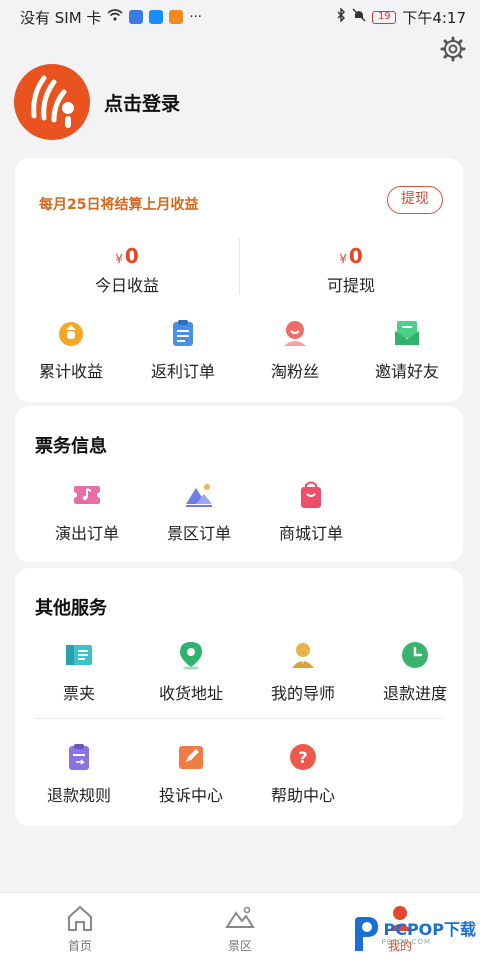  I want to click on home-icon, so click(80, 918).